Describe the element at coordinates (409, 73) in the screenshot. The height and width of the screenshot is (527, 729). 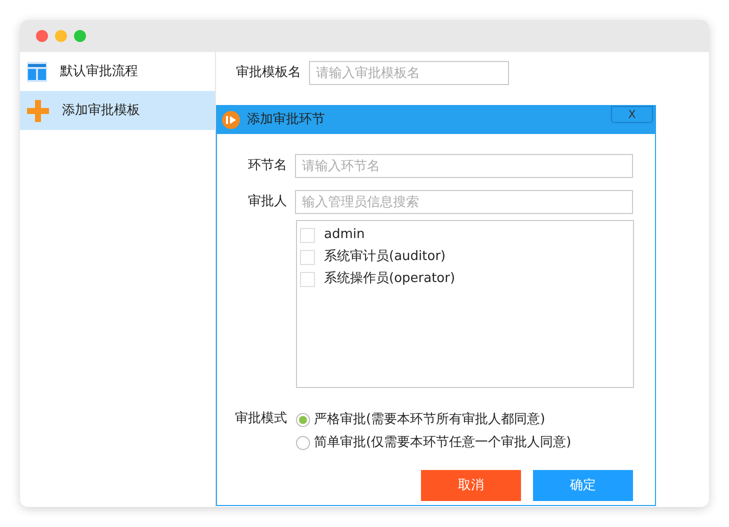
I see `input-field: 请输入审批模板名` at that location.